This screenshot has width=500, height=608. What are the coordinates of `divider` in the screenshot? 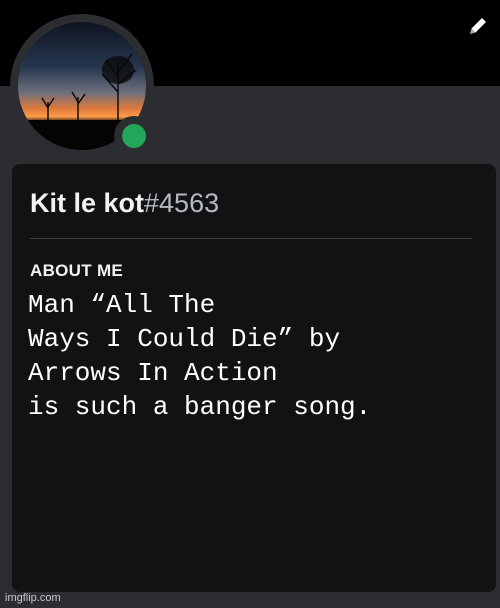 It's located at (251, 238).